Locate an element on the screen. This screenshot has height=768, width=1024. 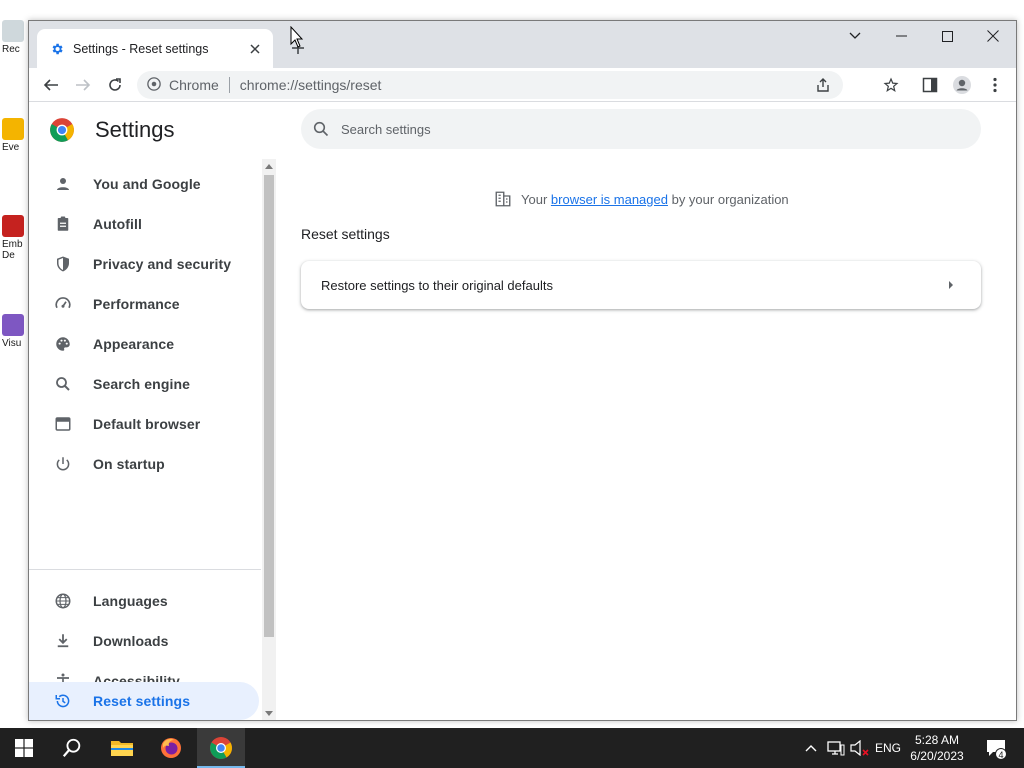
managed-prefix: Your is located at coordinates (534, 199).